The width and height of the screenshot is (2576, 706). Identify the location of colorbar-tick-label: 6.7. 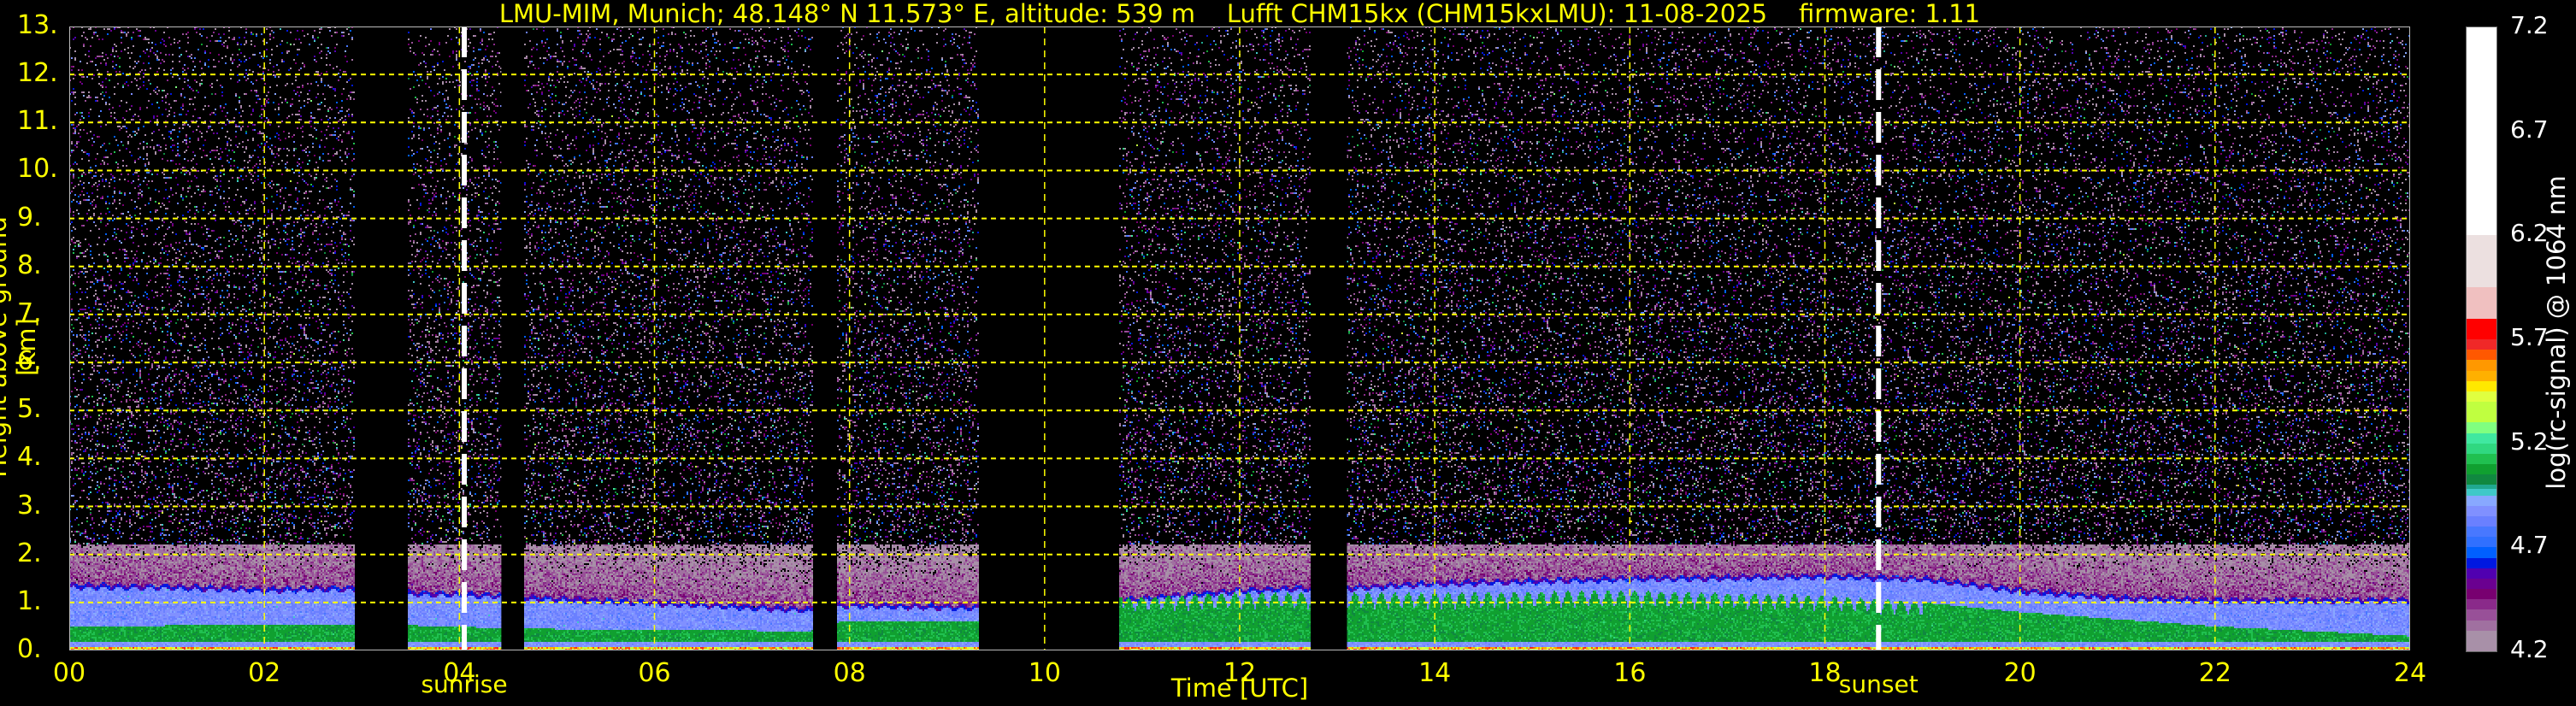
(2529, 129).